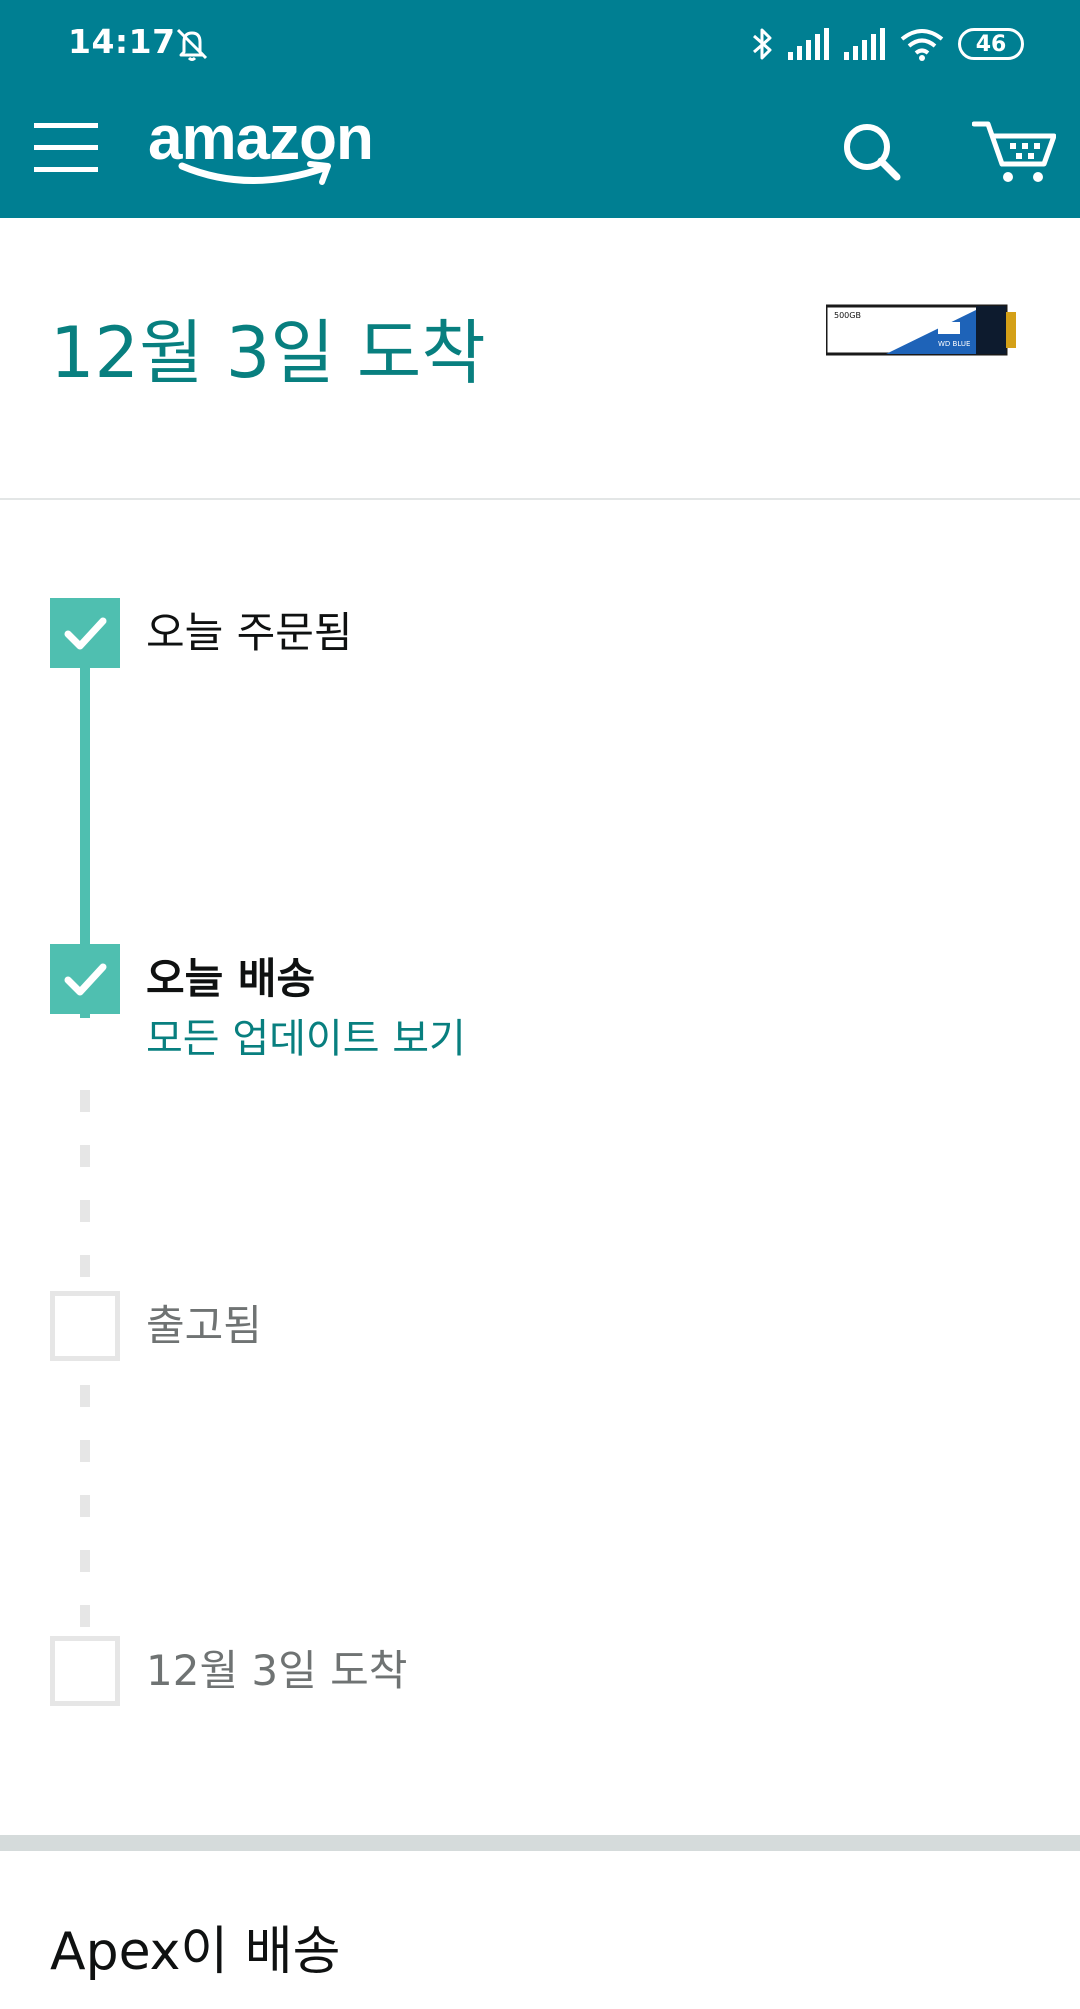  I want to click on status-time: 14:17, so click(122, 41).